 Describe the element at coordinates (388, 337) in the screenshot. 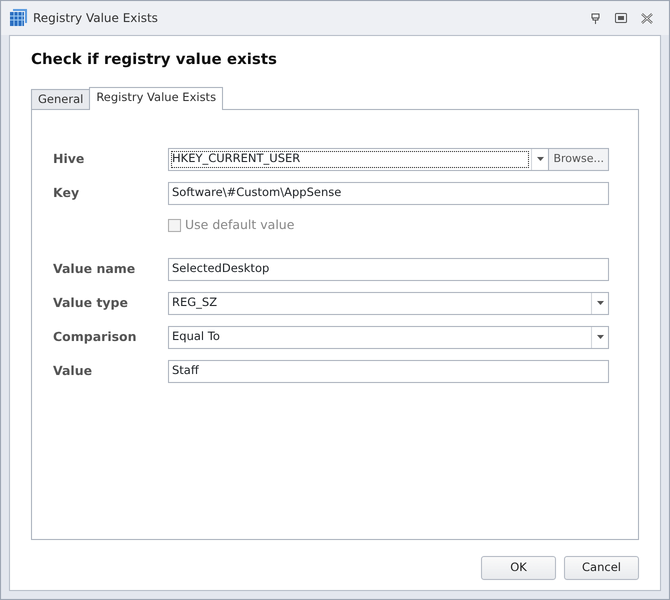

I see `dropdown-field: Equal To` at that location.